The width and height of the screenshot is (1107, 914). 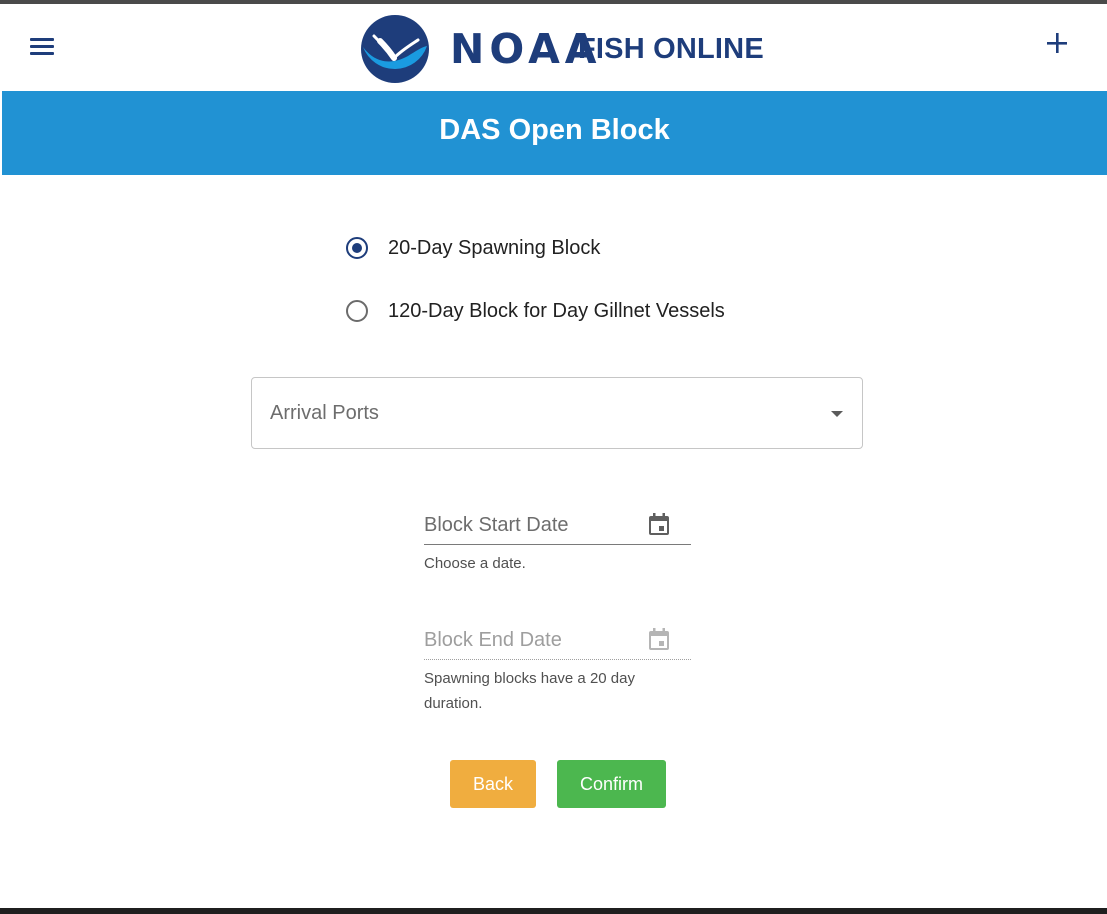 I want to click on radio-120-day-block: 120-Day Block for Day Gillnet Vessels, so click(x=556, y=313).